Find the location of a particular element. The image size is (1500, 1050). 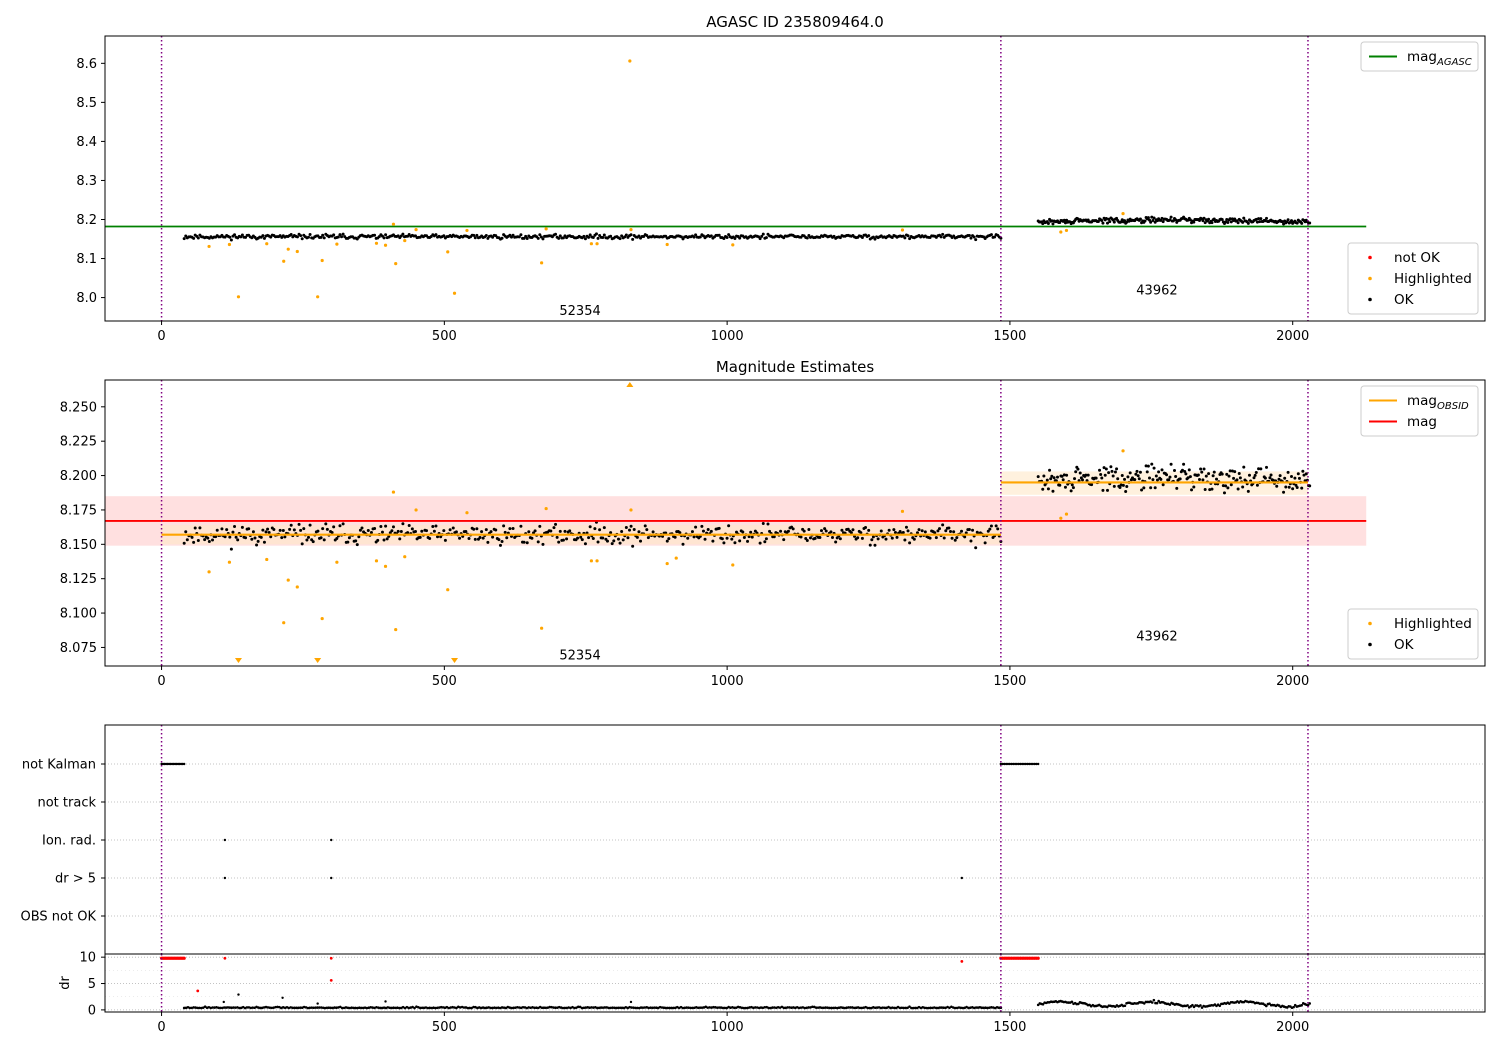

panel-dr: dr 0 500 1000 1500 2000 0 5 10 is located at coordinates (772, 993).